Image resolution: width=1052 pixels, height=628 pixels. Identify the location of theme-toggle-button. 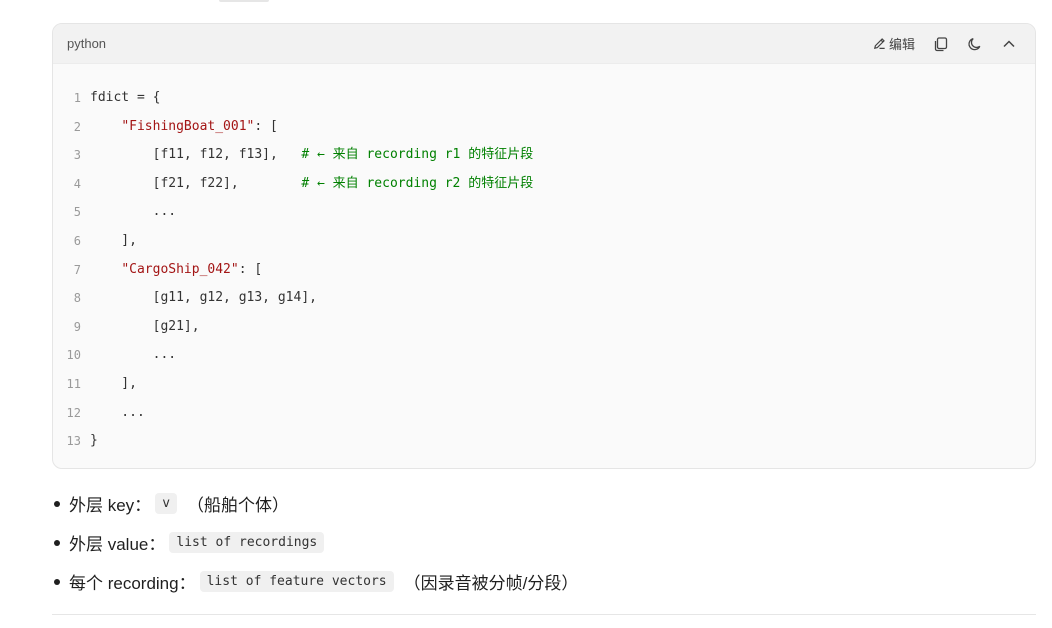
(975, 44).